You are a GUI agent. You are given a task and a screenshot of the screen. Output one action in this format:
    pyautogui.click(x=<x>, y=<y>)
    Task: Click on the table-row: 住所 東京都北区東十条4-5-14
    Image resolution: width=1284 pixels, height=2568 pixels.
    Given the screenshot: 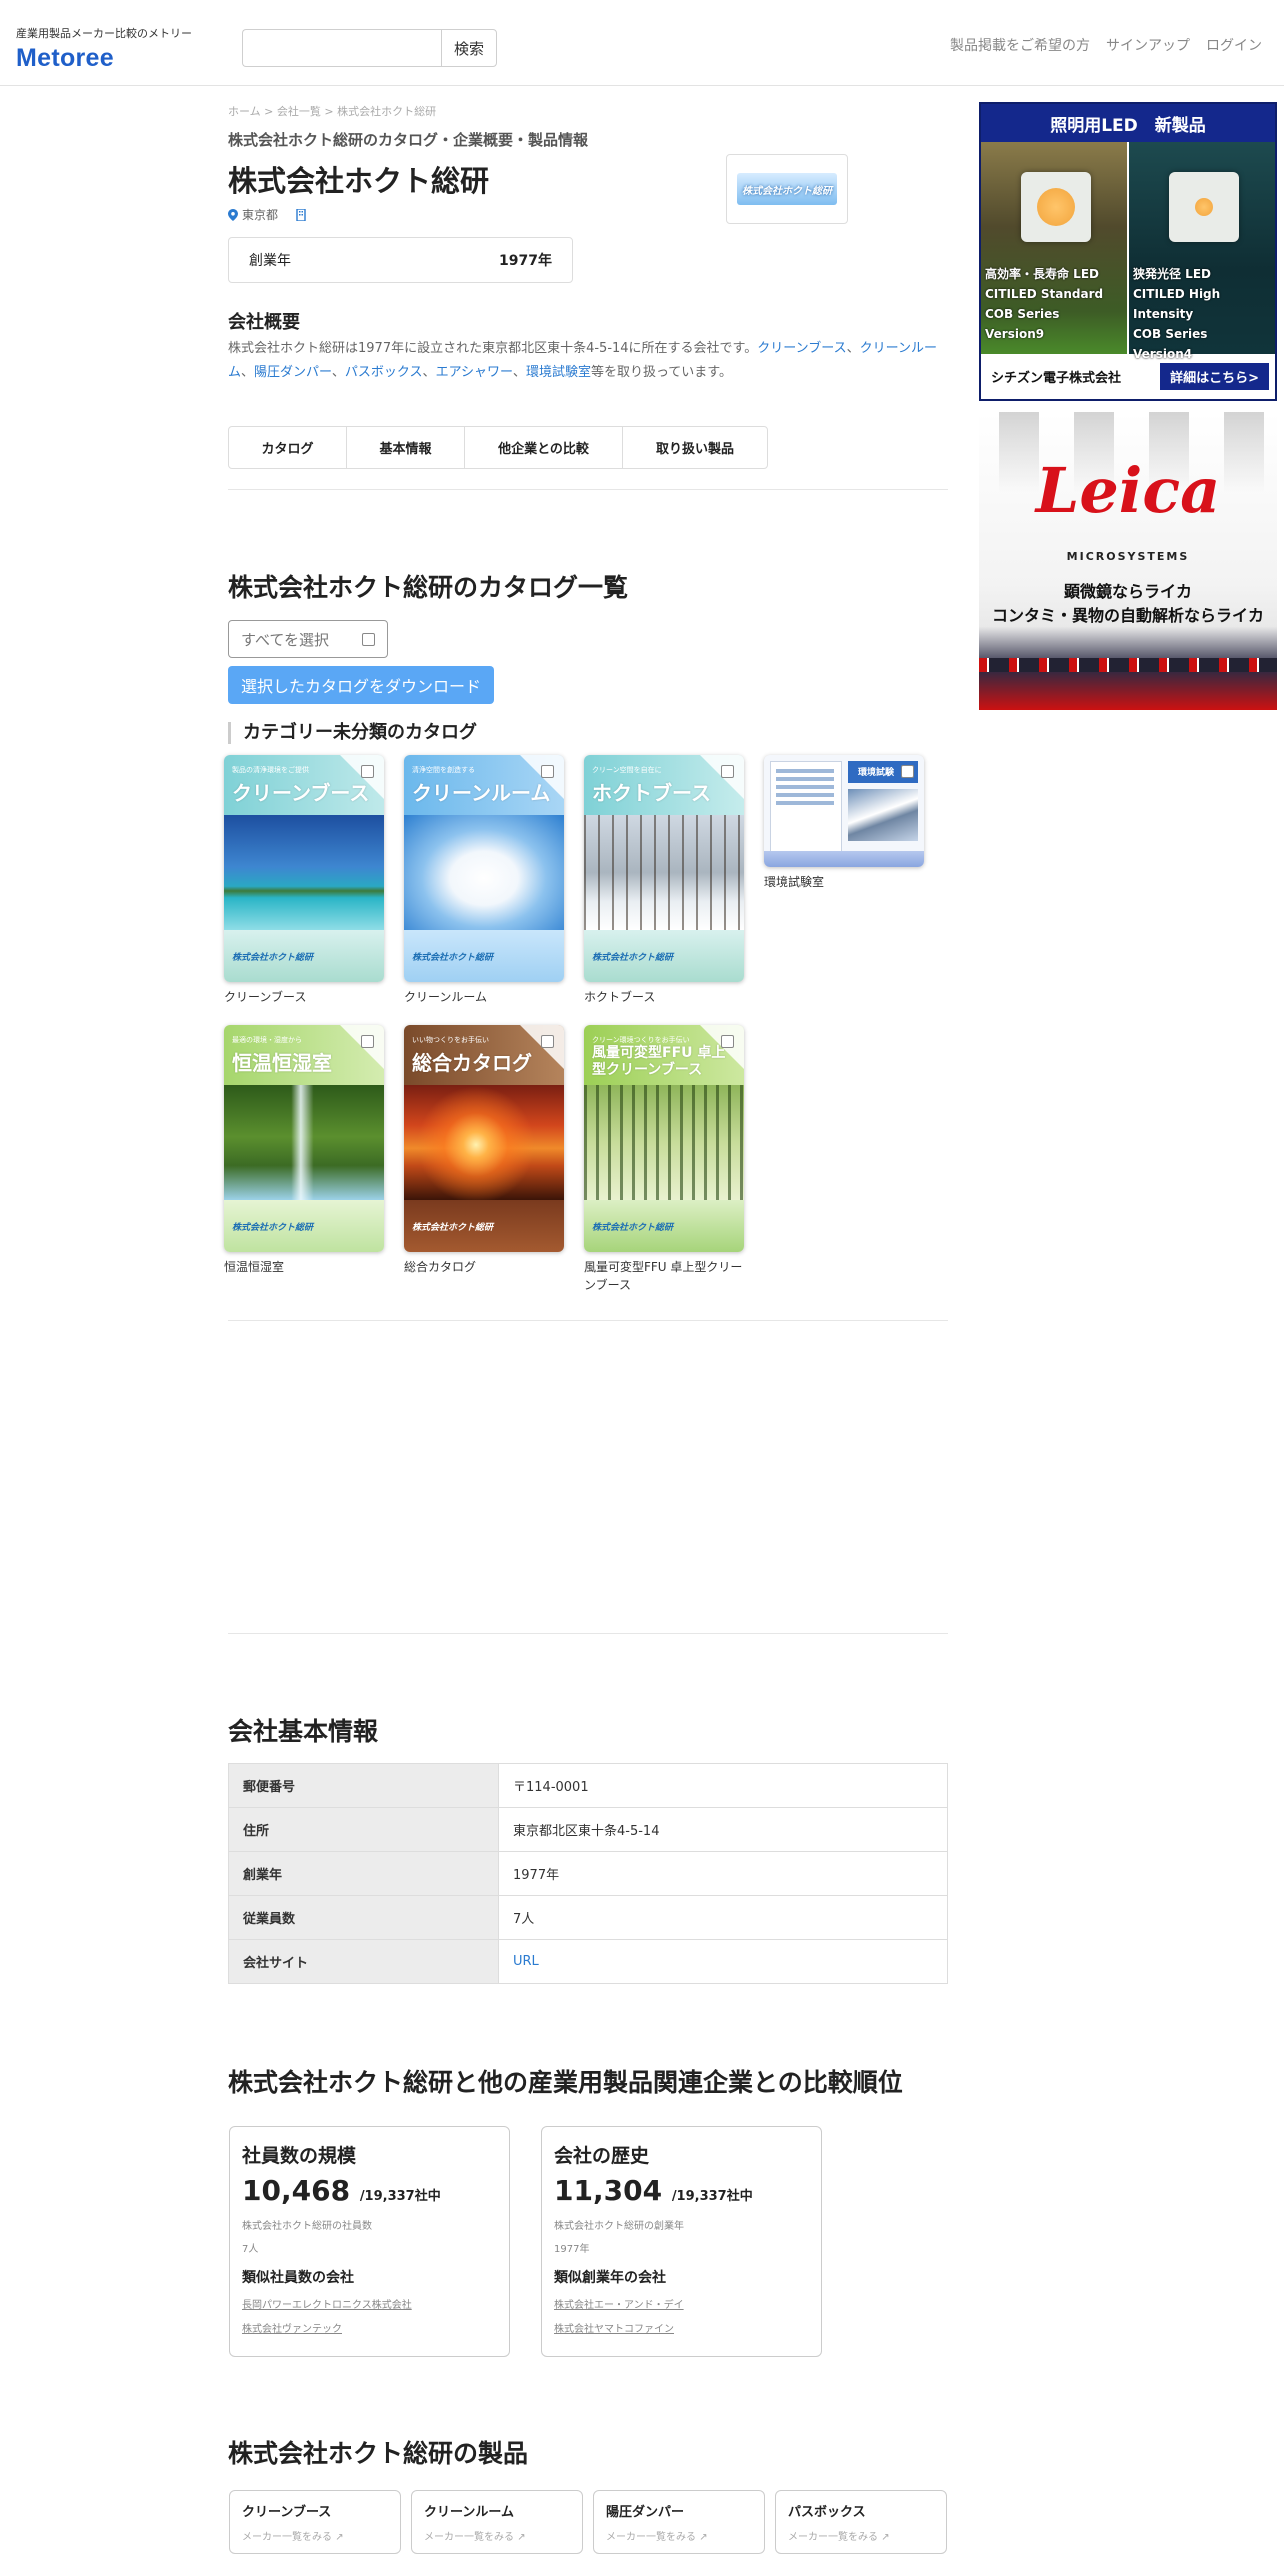 What is the action you would take?
    pyautogui.click(x=588, y=1829)
    